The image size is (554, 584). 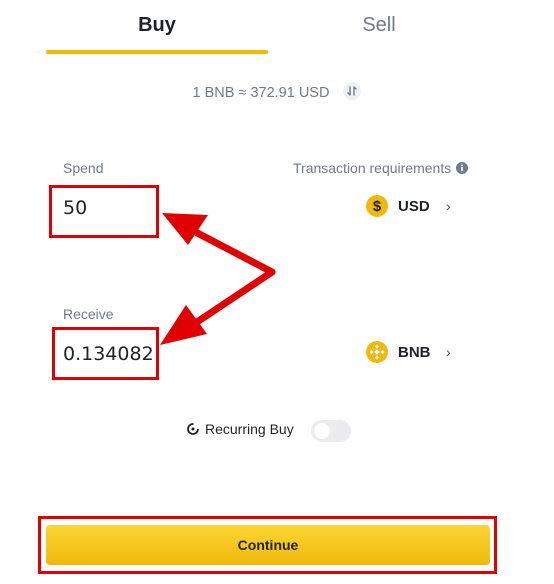 I want to click on dollar-coin-icon: $, so click(x=377, y=206).